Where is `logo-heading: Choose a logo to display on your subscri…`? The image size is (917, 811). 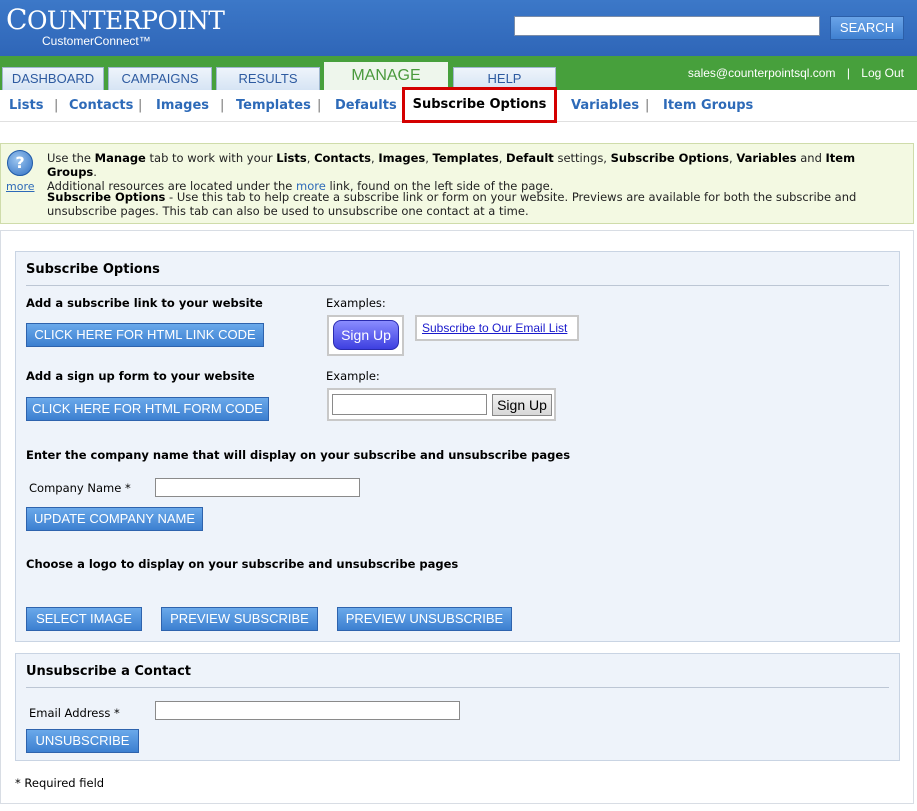 logo-heading: Choose a logo to display on your subscri… is located at coordinates (242, 564).